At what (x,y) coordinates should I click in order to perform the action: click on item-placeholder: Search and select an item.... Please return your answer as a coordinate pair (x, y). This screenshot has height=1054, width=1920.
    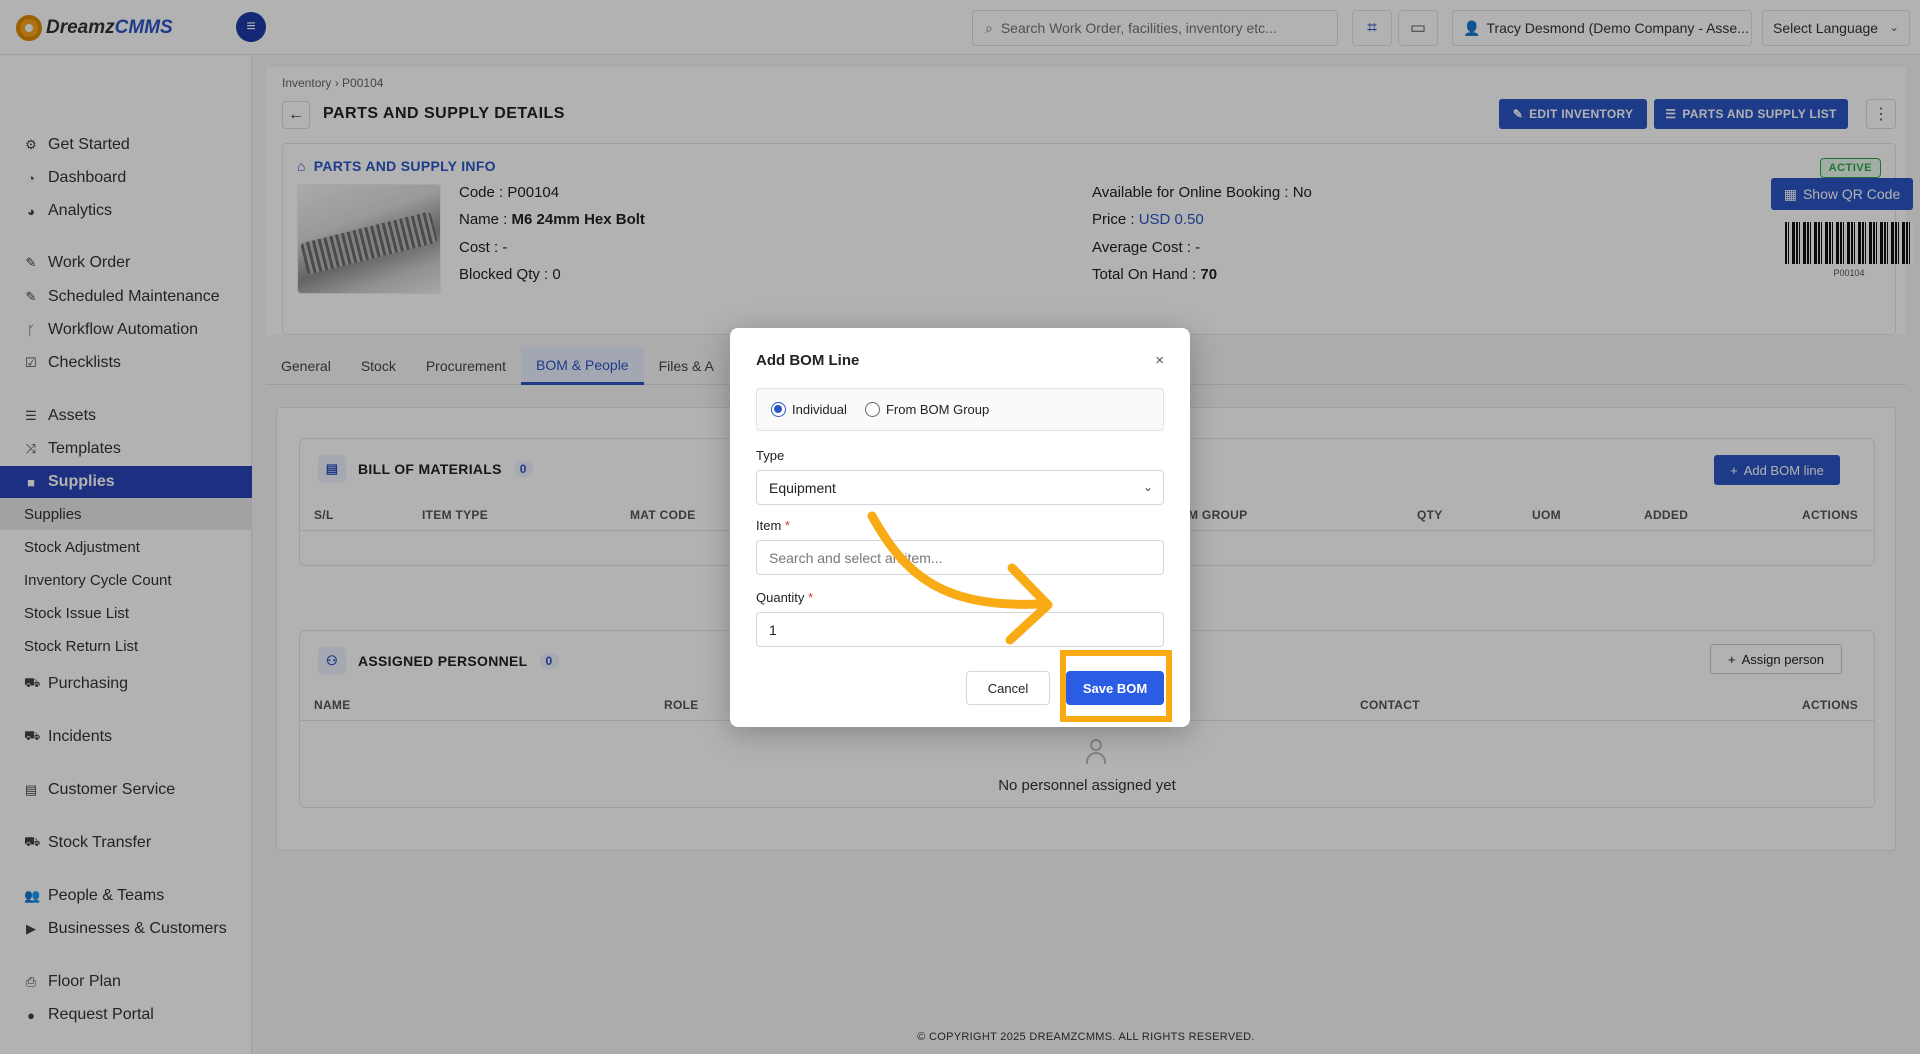
    Looking at the image, I should click on (856, 557).